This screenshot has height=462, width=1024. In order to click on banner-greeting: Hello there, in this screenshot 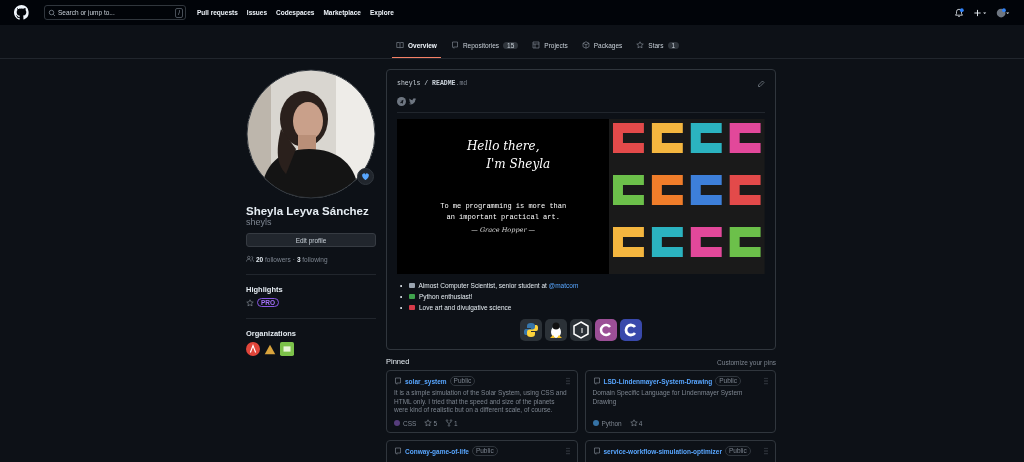, I will do `click(503, 146)`.